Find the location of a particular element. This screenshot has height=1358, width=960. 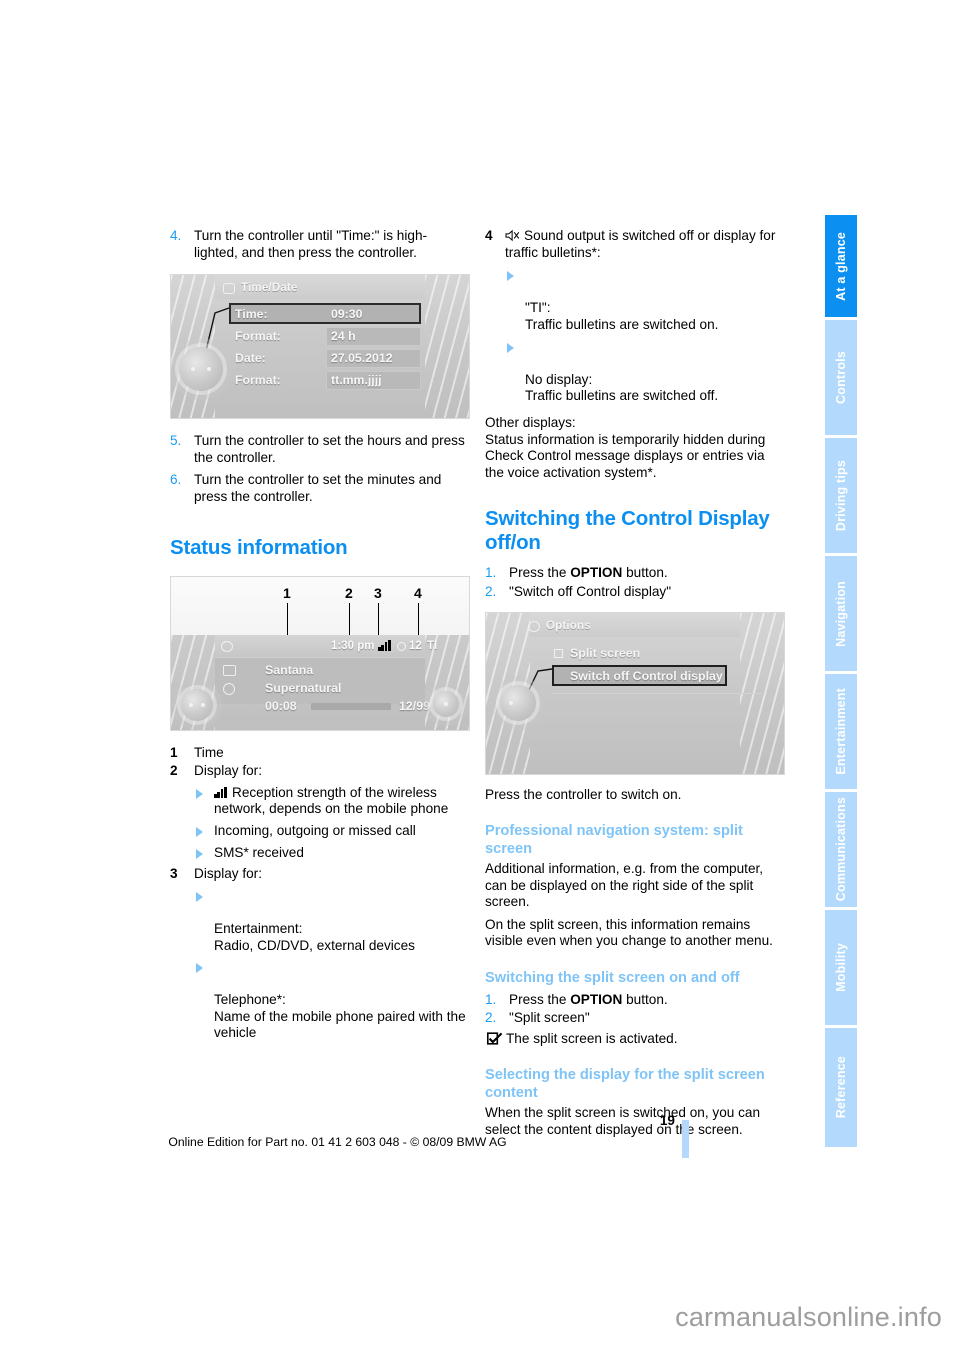

site-watermark: carmanualsonline.info is located at coordinates (808, 1317).